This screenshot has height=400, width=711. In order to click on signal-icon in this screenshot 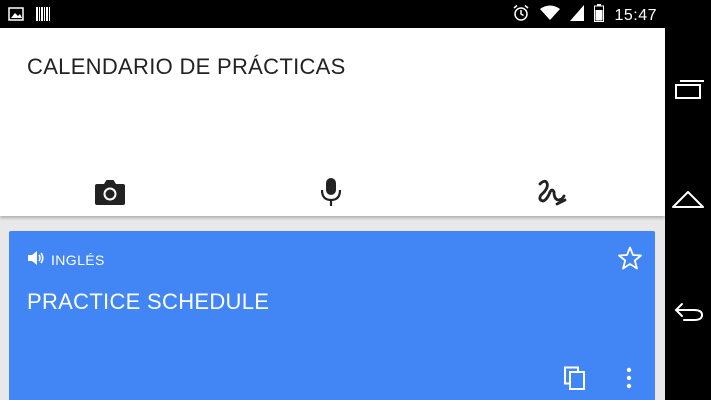, I will do `click(577, 15)`.